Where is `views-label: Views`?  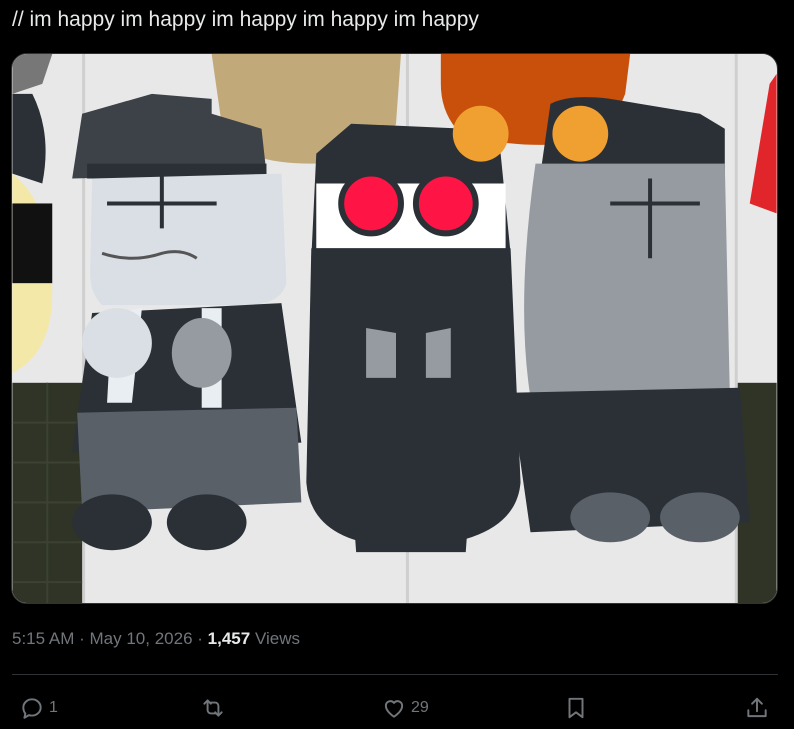
views-label: Views is located at coordinates (277, 638).